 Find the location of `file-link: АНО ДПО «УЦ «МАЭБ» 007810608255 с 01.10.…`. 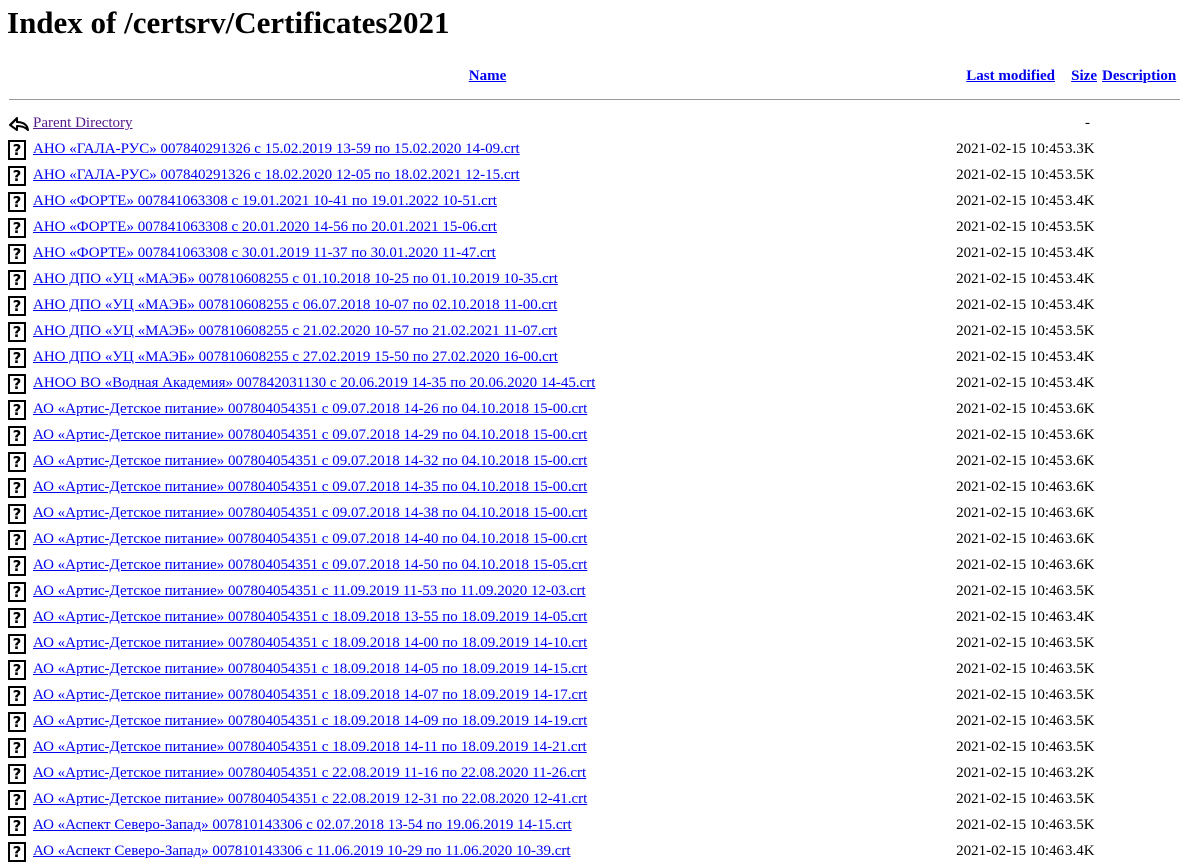

file-link: АНО ДПО «УЦ «МАЭБ» 007810608255 с 01.10.… is located at coordinates (295, 279).